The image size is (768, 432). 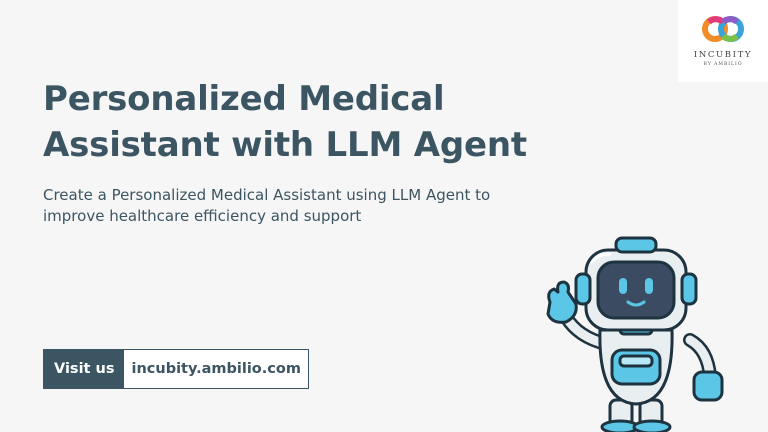 What do you see at coordinates (723, 29) in the screenshot?
I see `infinity-logo-icon` at bounding box center [723, 29].